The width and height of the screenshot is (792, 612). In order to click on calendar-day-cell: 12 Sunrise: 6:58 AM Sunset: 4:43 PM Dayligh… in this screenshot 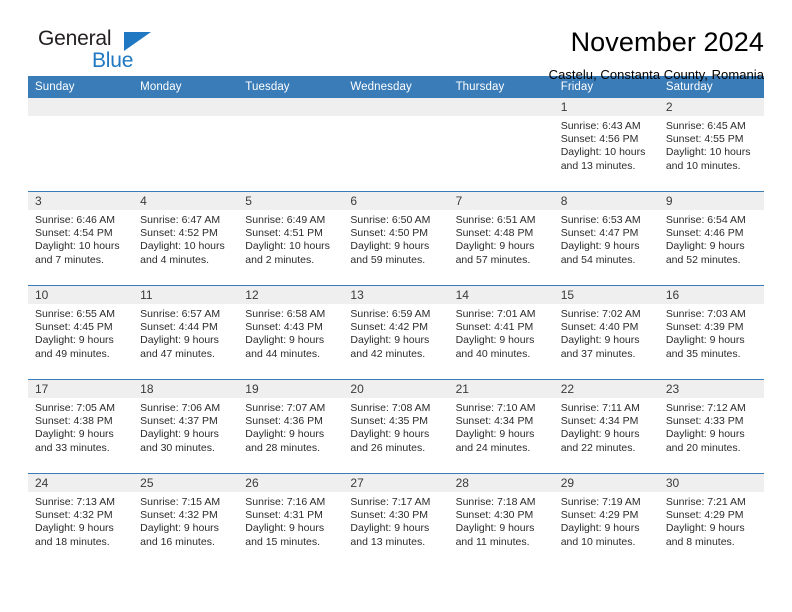, I will do `click(291, 332)`.